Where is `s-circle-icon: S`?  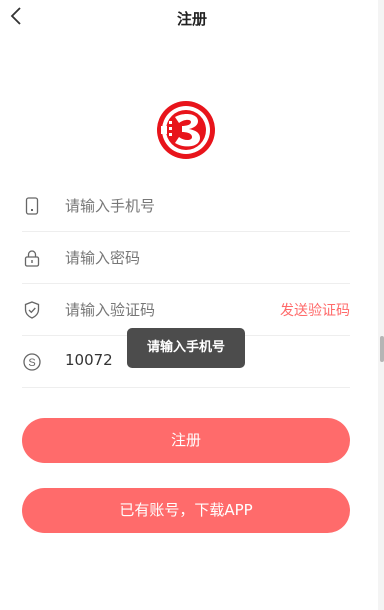 s-circle-icon: S is located at coordinates (32, 362).